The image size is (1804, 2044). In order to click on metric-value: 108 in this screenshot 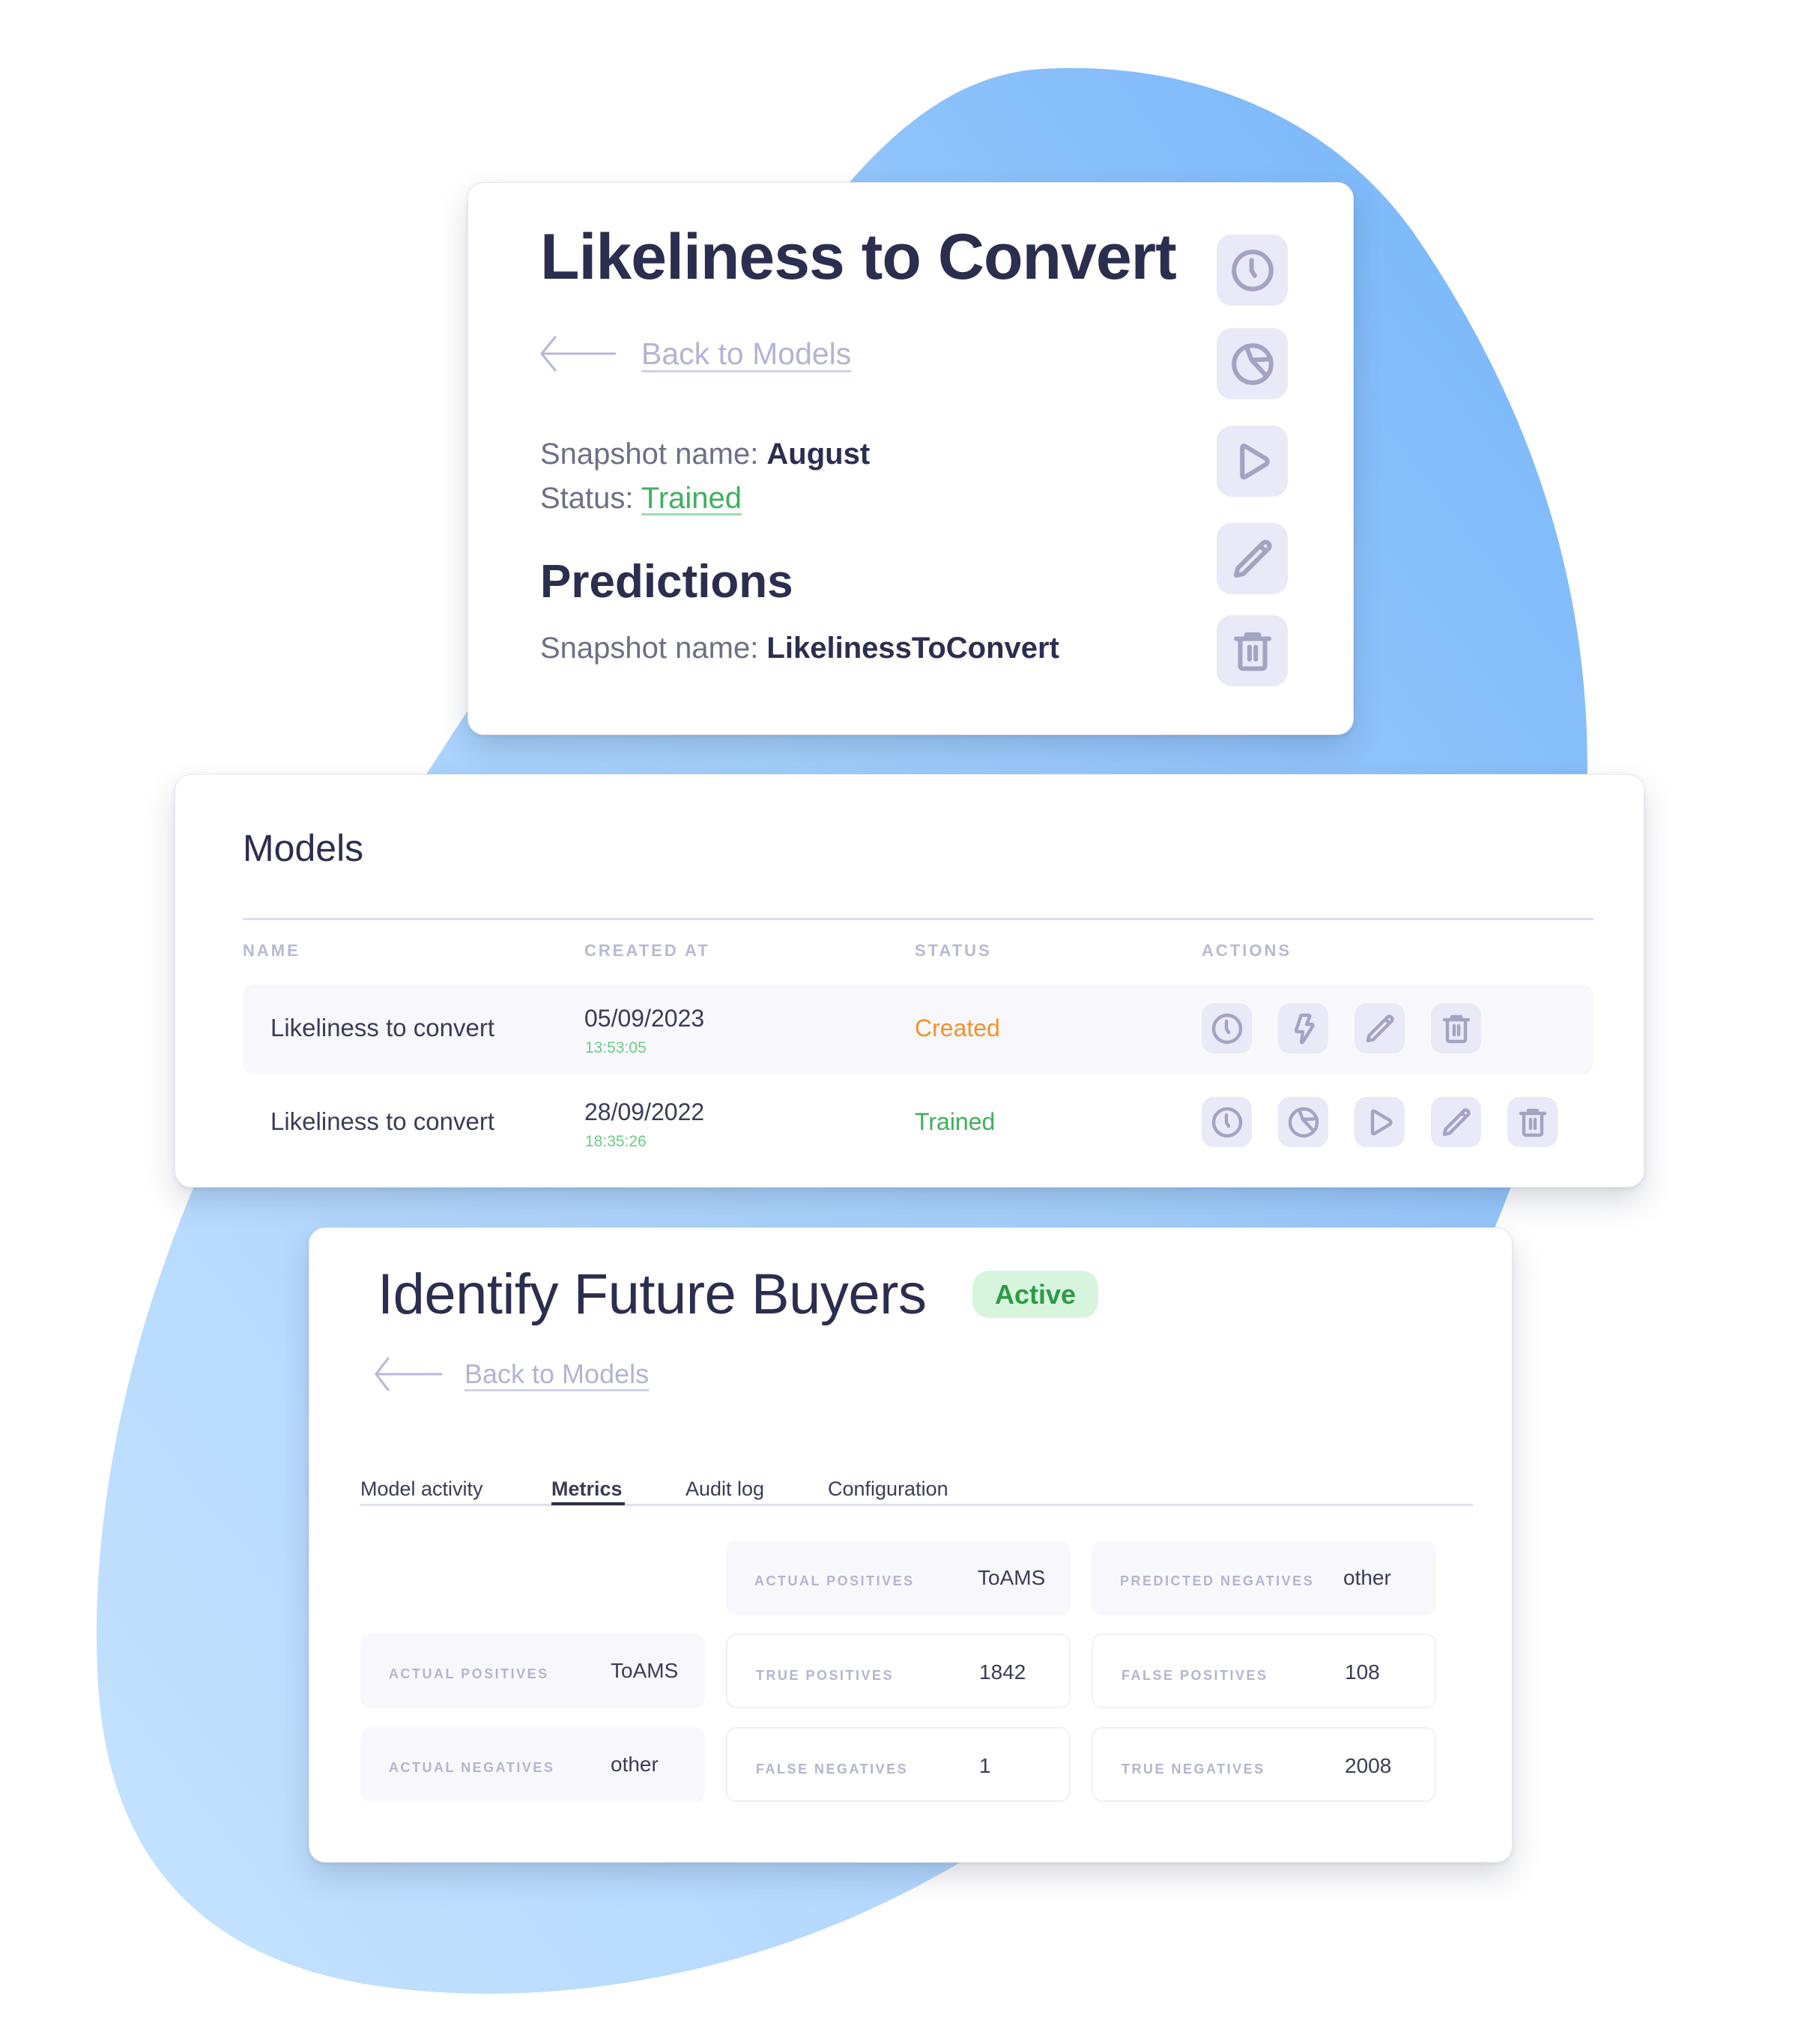, I will do `click(1362, 1672)`.